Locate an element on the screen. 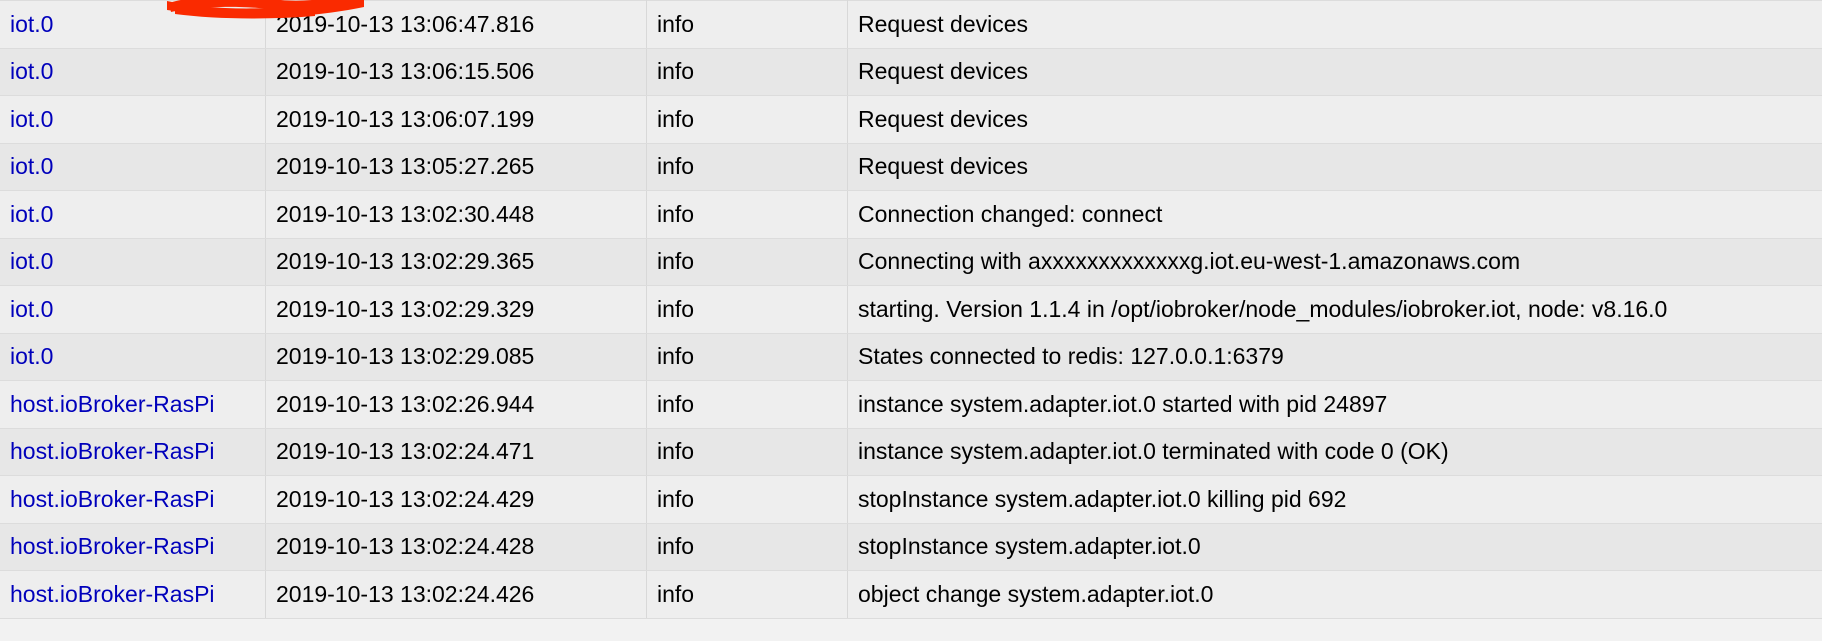 The width and height of the screenshot is (1822, 641). log-message-cell: Connection changed: connect is located at coordinates (1335, 215).